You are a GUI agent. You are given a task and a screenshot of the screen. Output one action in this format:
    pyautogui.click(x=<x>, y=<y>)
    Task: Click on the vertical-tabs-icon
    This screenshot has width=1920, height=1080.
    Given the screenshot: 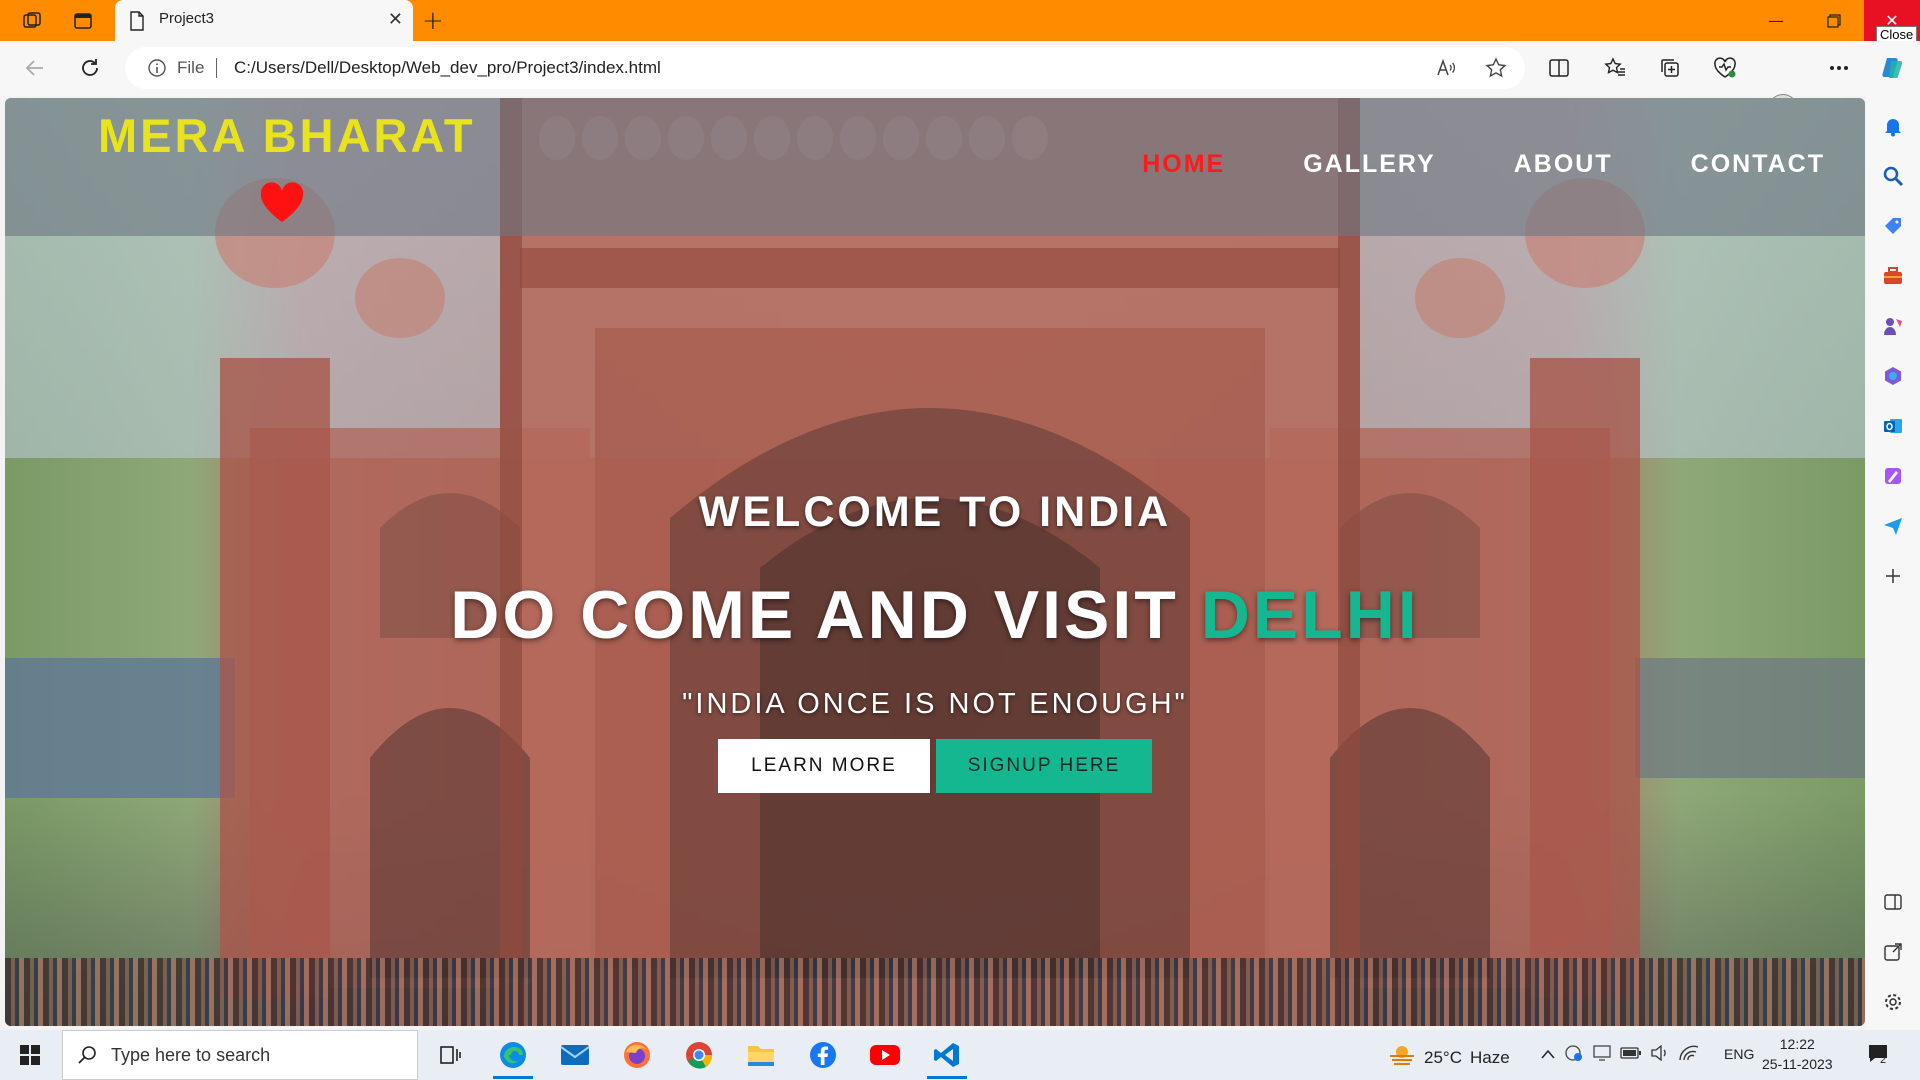 What is the action you would take?
    pyautogui.click(x=83, y=21)
    